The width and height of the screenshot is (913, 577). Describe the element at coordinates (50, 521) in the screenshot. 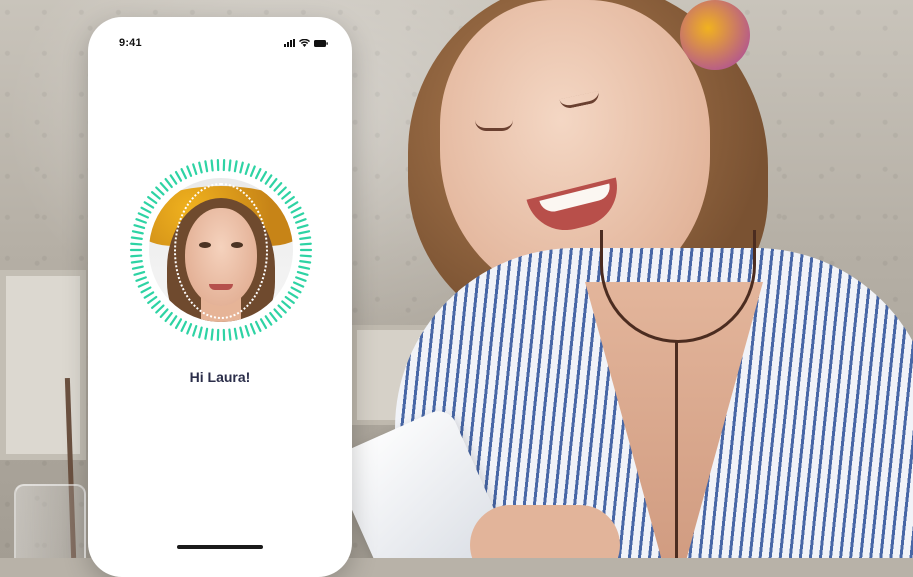

I see `glass-jar` at that location.